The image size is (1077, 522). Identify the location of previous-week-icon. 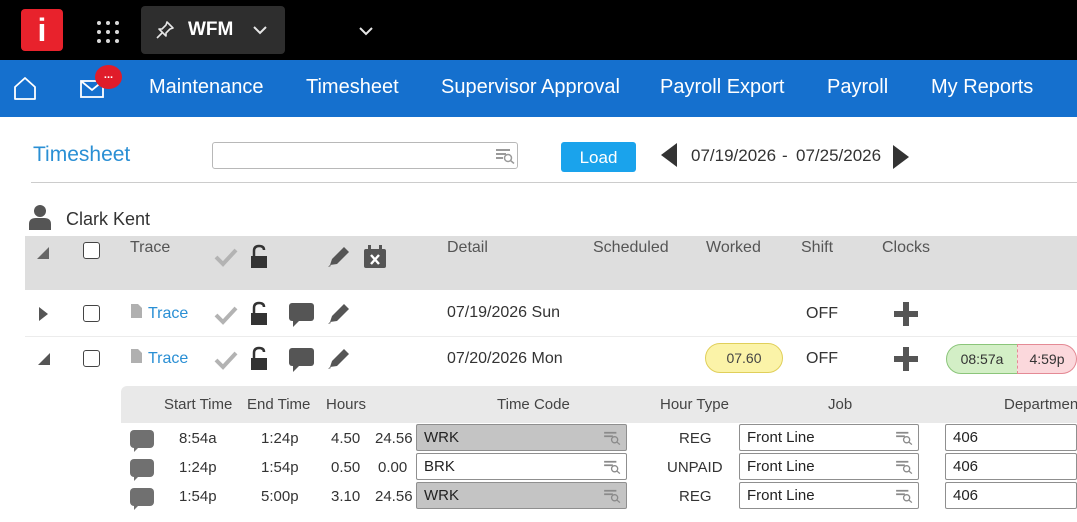
(669, 155).